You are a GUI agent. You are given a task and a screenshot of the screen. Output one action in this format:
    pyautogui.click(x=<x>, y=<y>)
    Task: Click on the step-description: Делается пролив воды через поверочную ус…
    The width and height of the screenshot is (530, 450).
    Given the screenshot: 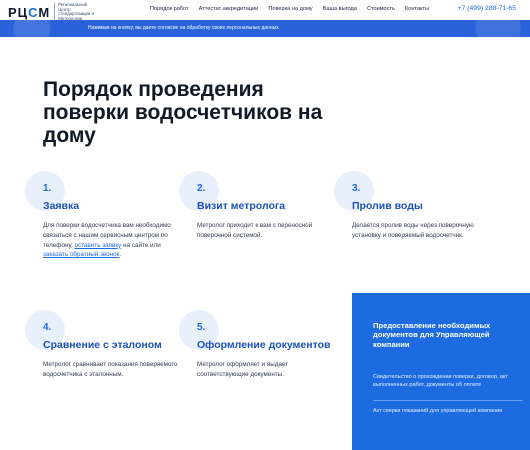 What is the action you would take?
    pyautogui.click(x=413, y=230)
    